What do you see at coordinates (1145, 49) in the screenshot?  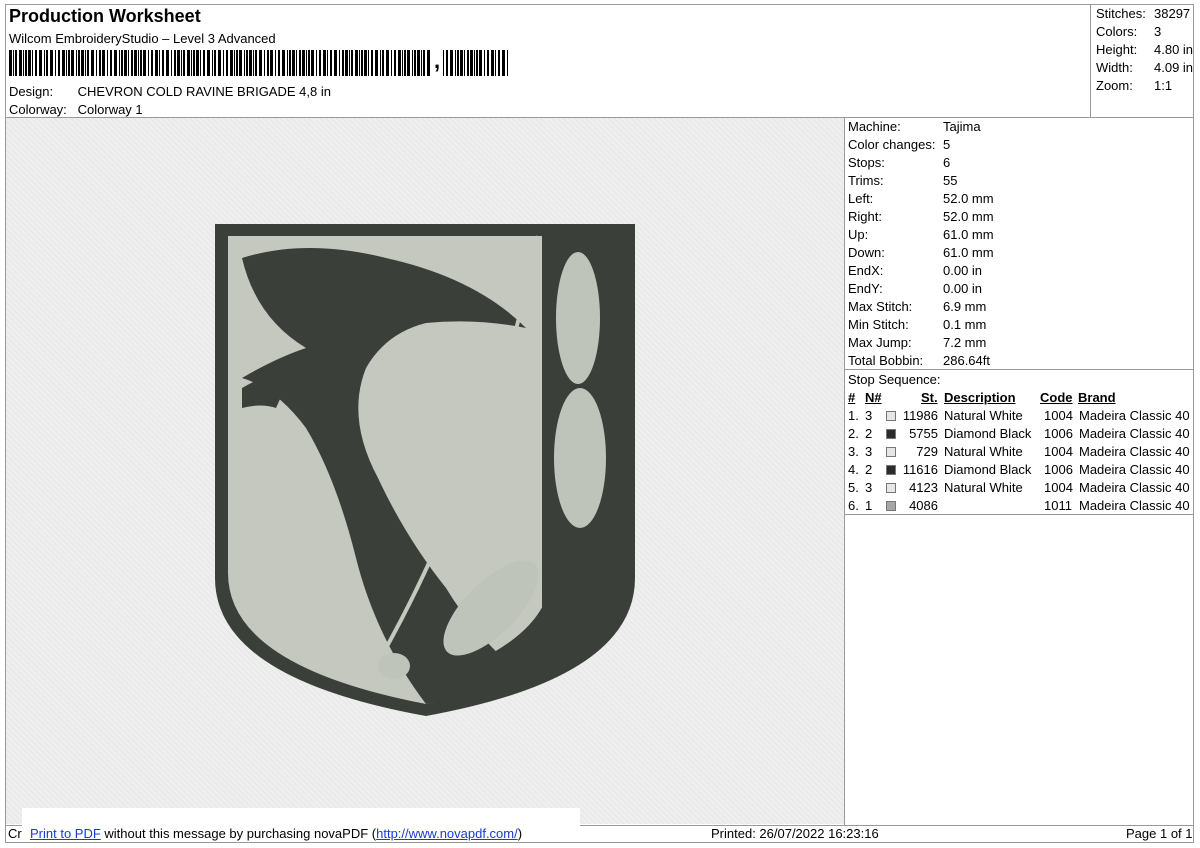 I see `stat-height: Height: 4.80 in` at bounding box center [1145, 49].